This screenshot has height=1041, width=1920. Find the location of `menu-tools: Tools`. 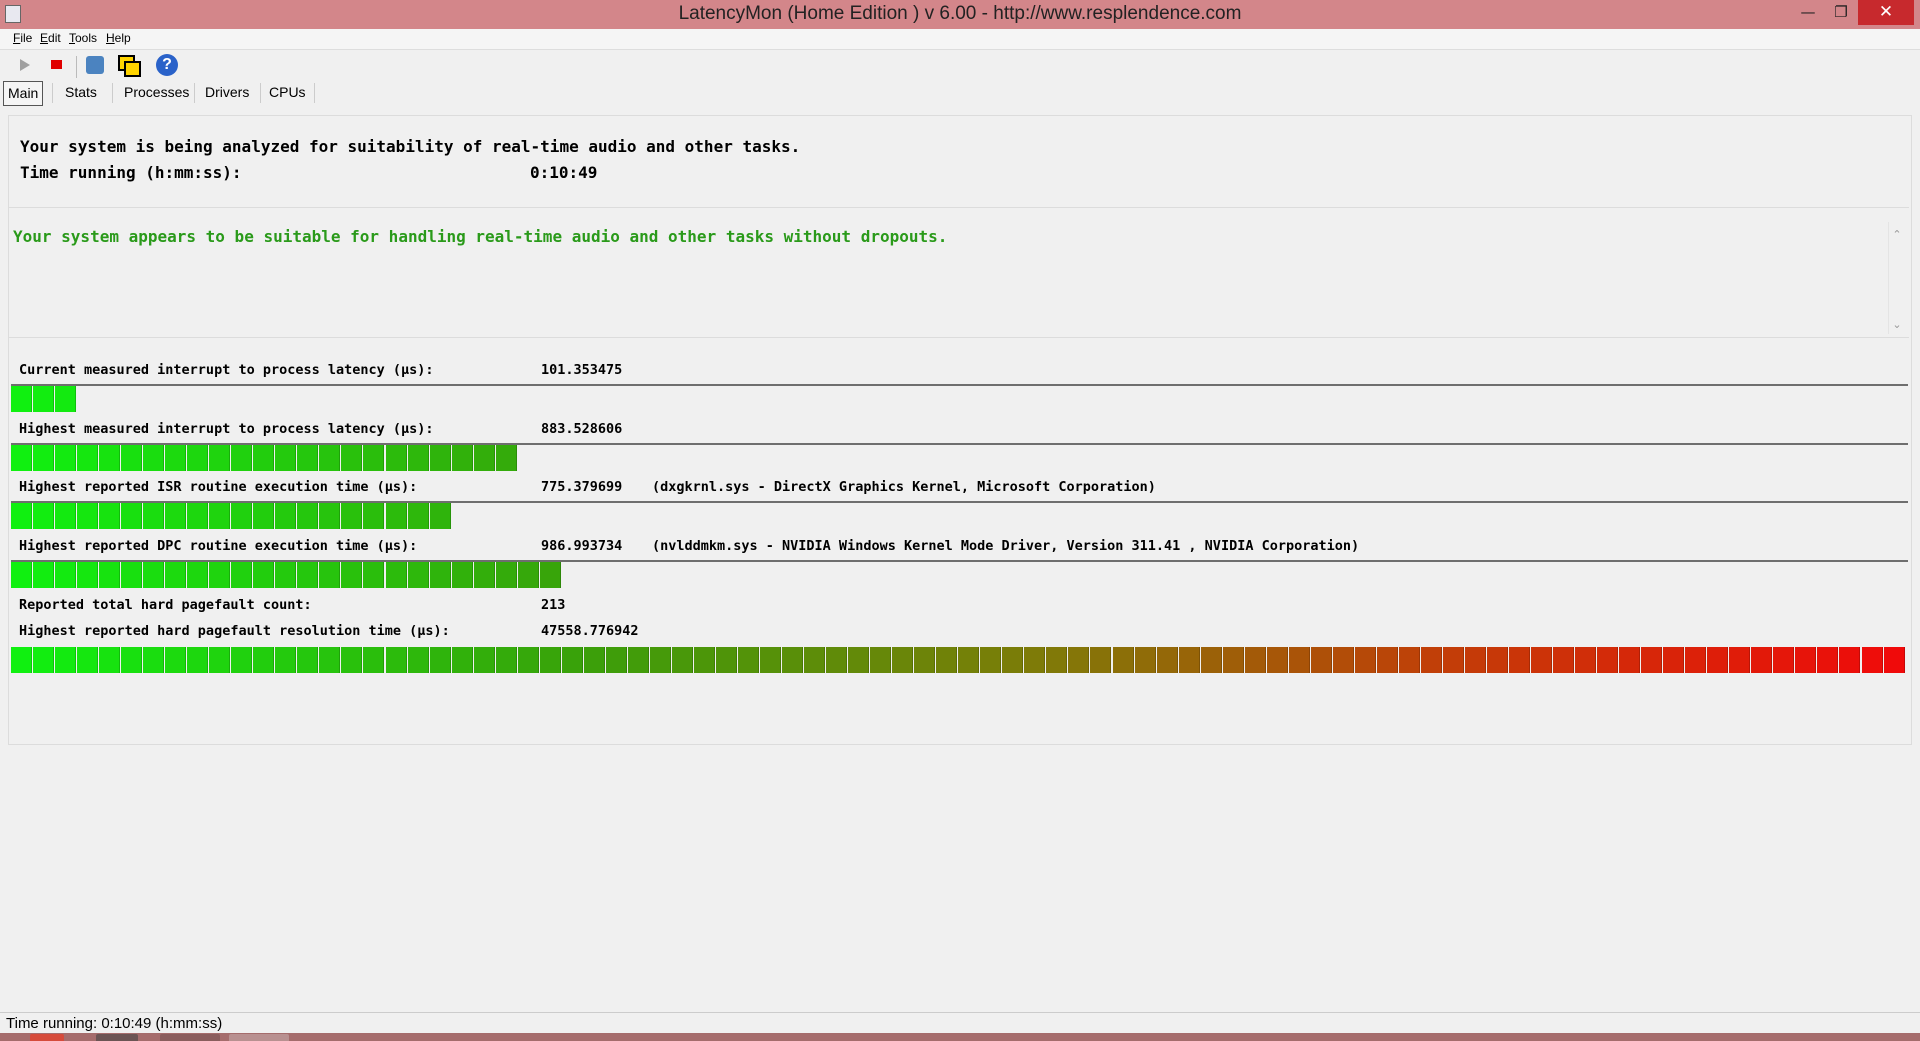

menu-tools: Tools is located at coordinates (83, 38).